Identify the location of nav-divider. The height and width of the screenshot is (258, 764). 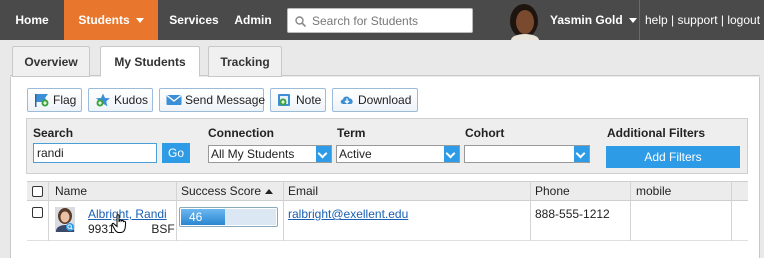
(639, 20).